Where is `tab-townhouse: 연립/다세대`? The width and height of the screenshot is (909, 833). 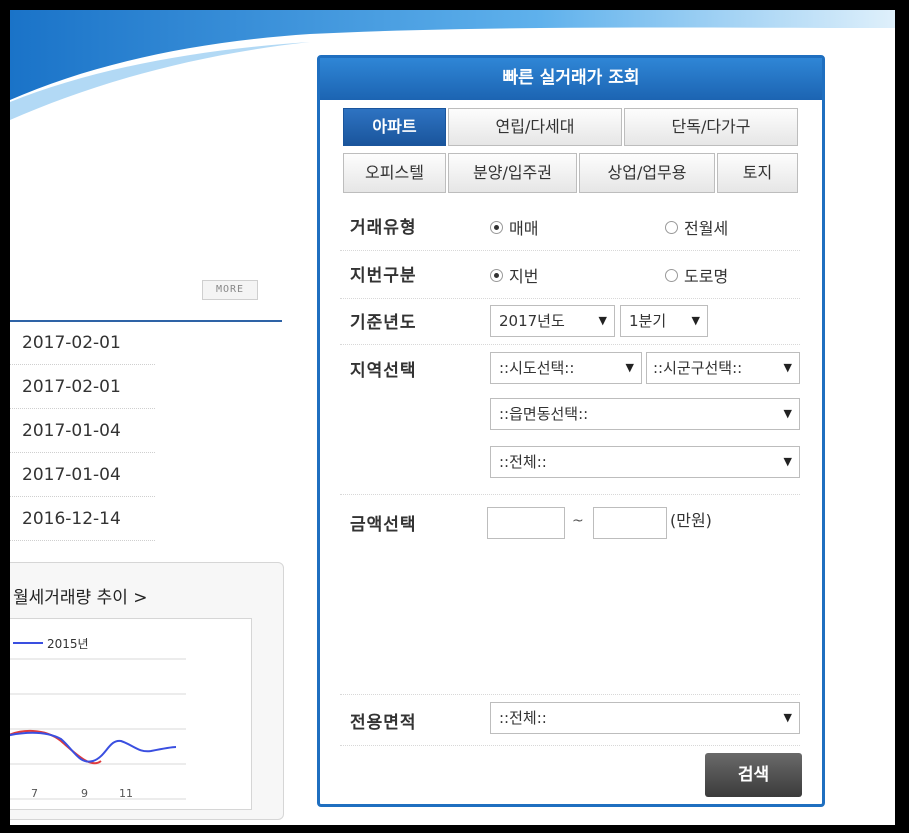
tab-townhouse: 연립/다세대 is located at coordinates (535, 127).